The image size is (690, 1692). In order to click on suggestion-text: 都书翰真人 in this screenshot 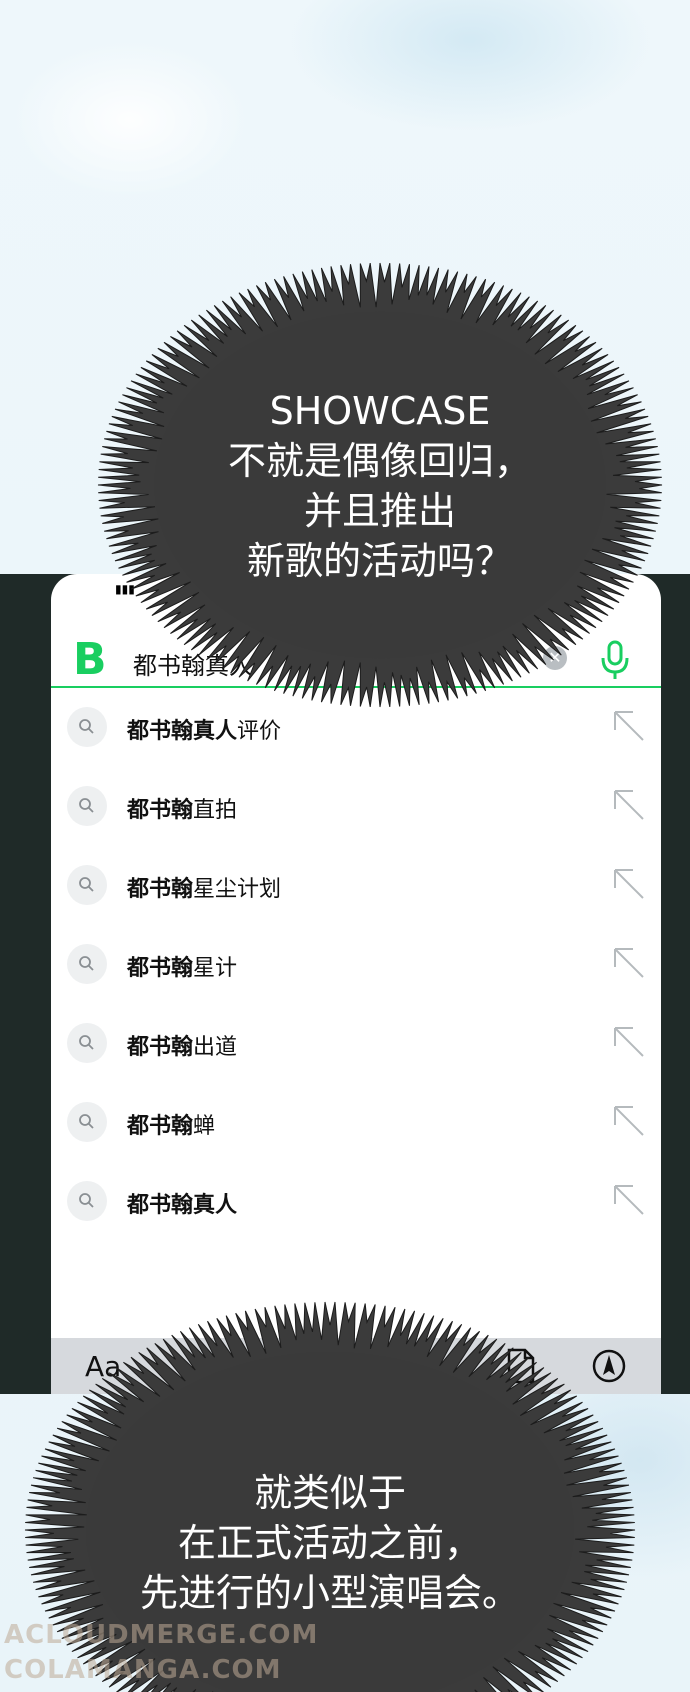, I will do `click(182, 1203)`.